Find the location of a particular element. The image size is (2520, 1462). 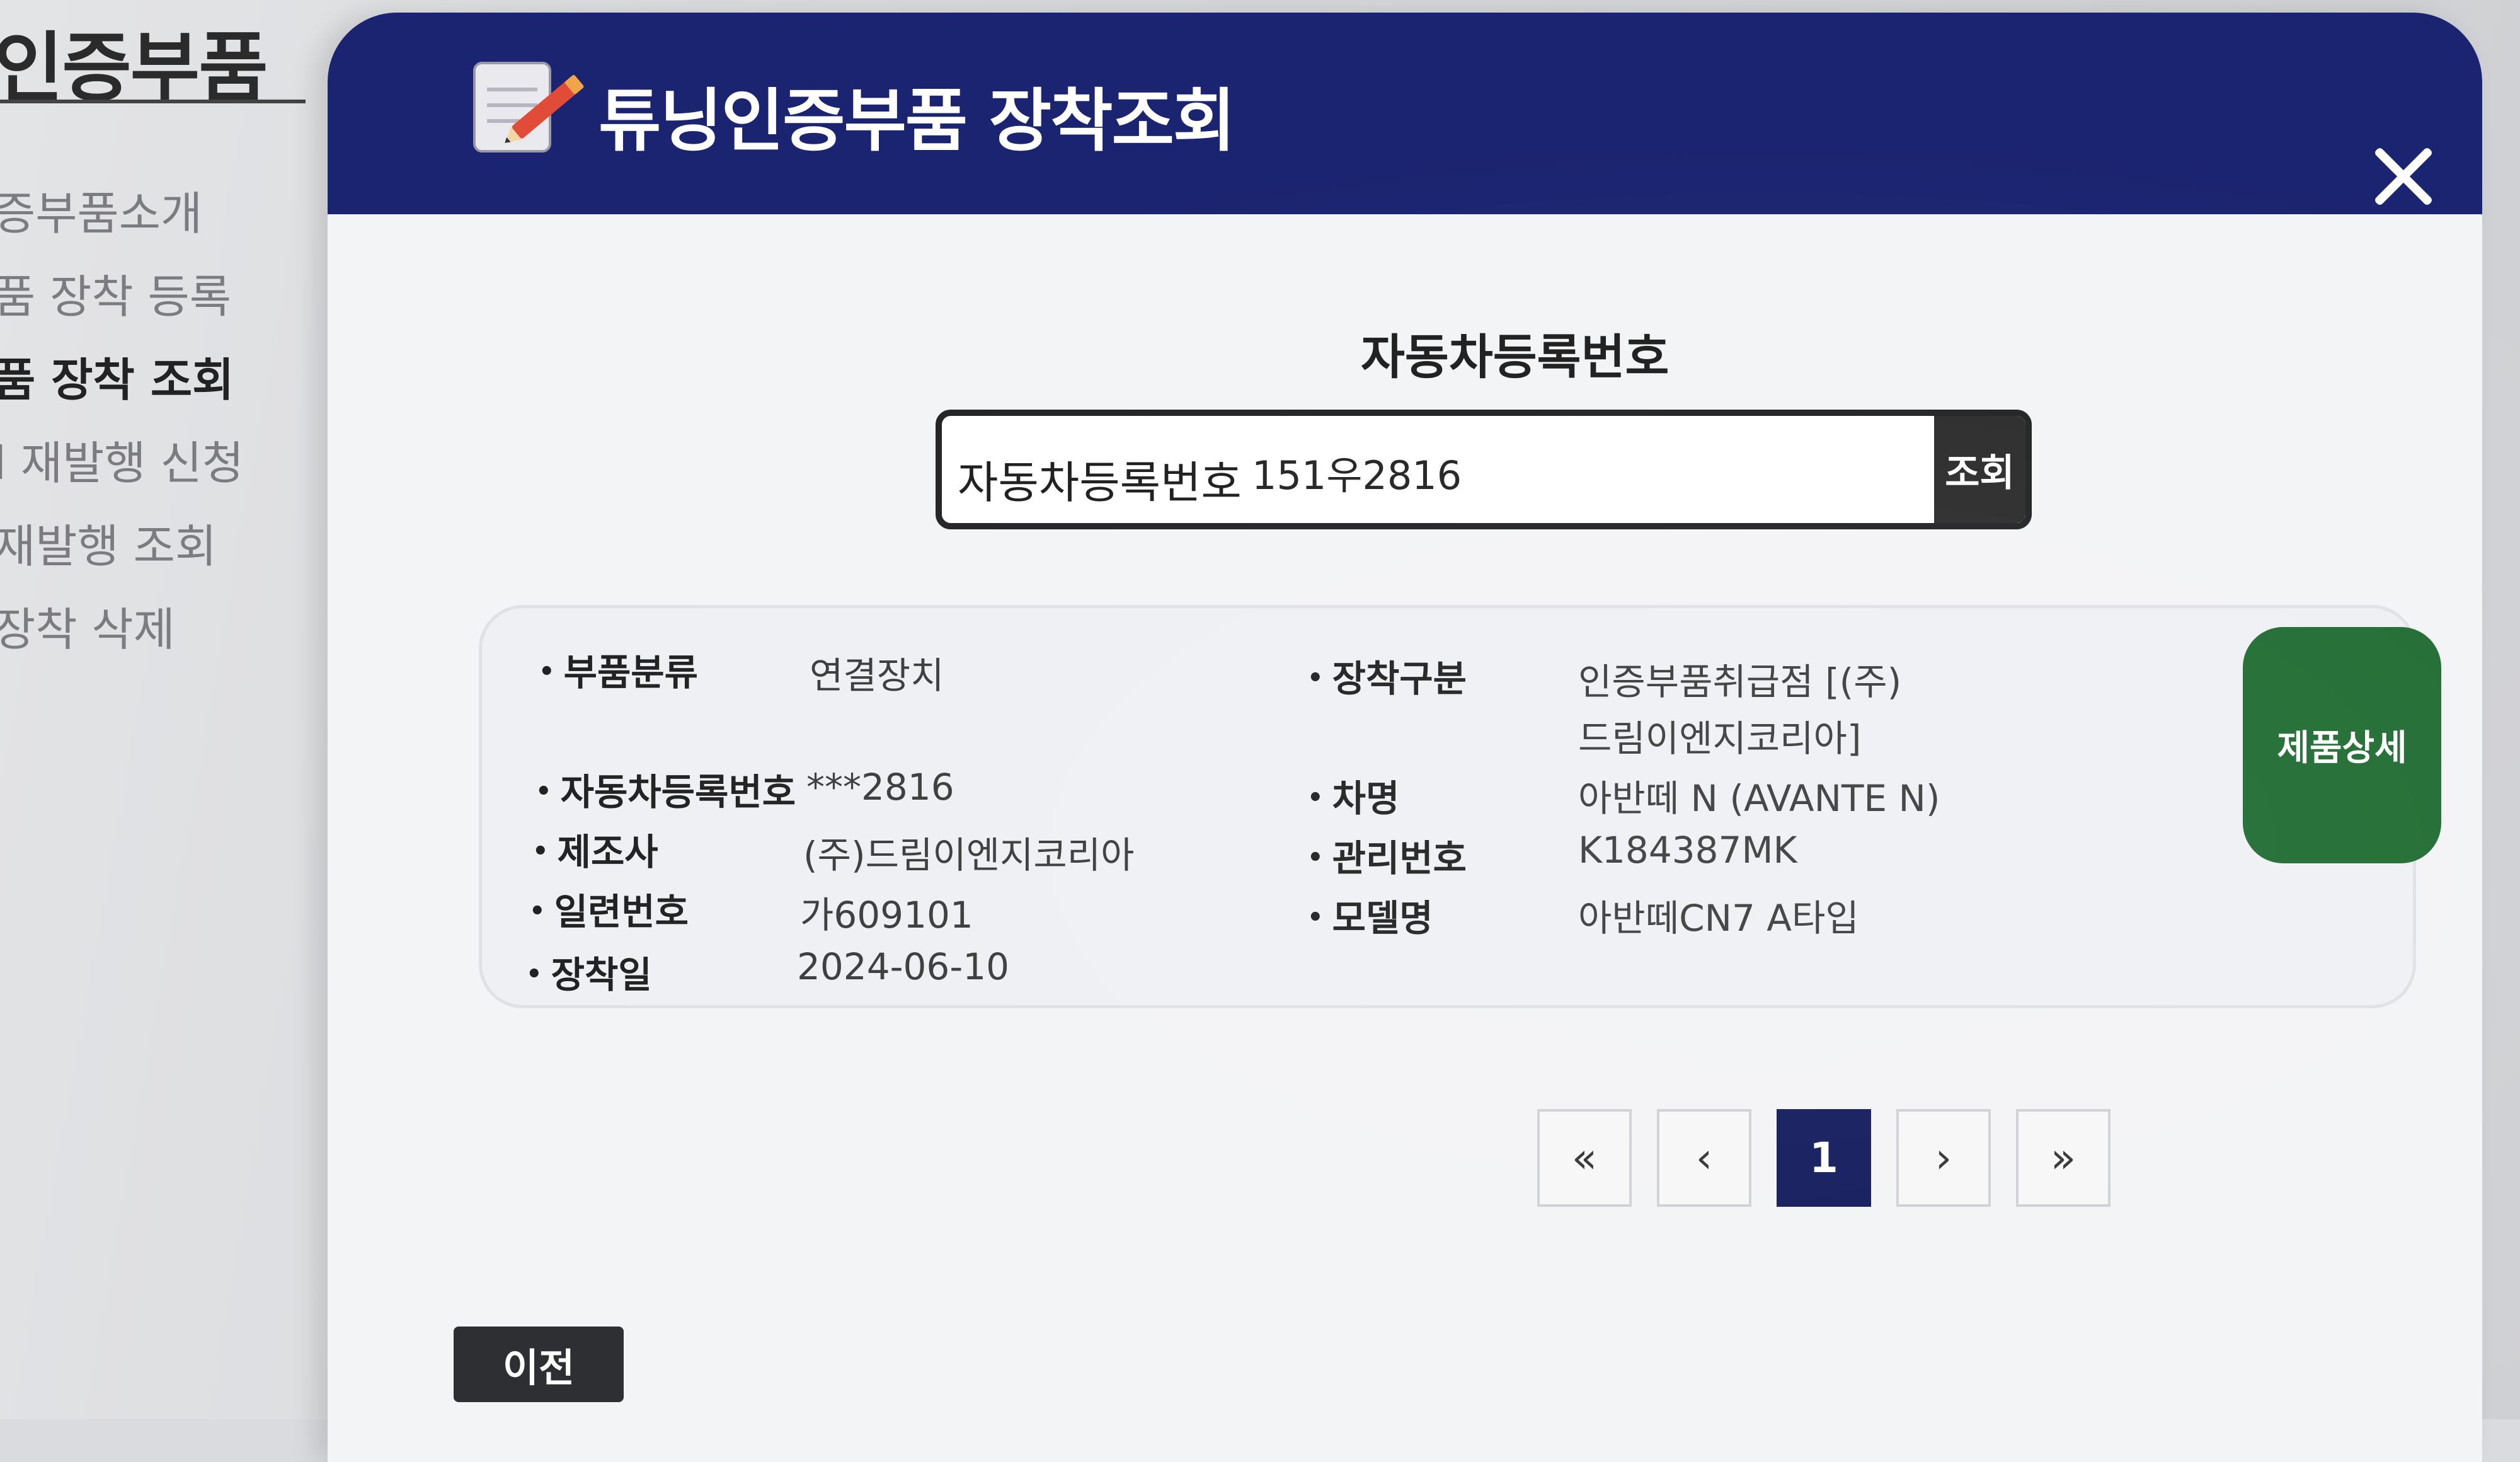

registration-number-input is located at coordinates (1567, 472).